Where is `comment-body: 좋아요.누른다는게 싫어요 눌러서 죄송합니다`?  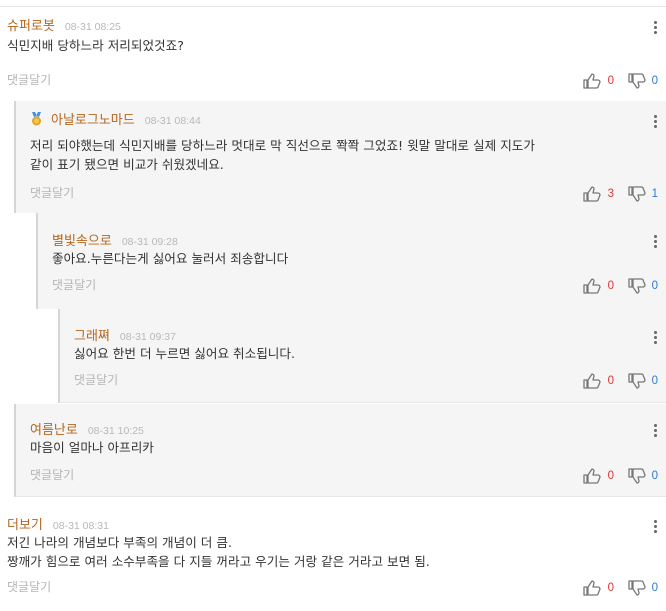 comment-body: 좋아요.누른다는게 싫어요 눌러서 죄송합니다 is located at coordinates (170, 259).